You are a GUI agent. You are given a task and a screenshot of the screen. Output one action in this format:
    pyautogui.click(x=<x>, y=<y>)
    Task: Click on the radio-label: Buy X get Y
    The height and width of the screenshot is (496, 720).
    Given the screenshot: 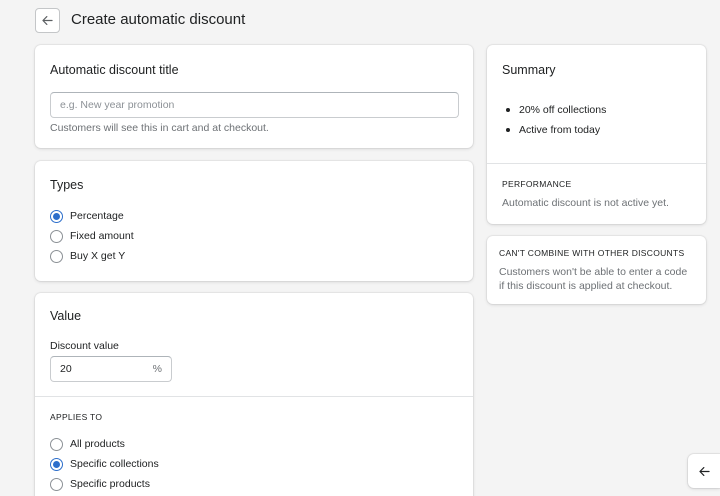 What is the action you would take?
    pyautogui.click(x=98, y=256)
    